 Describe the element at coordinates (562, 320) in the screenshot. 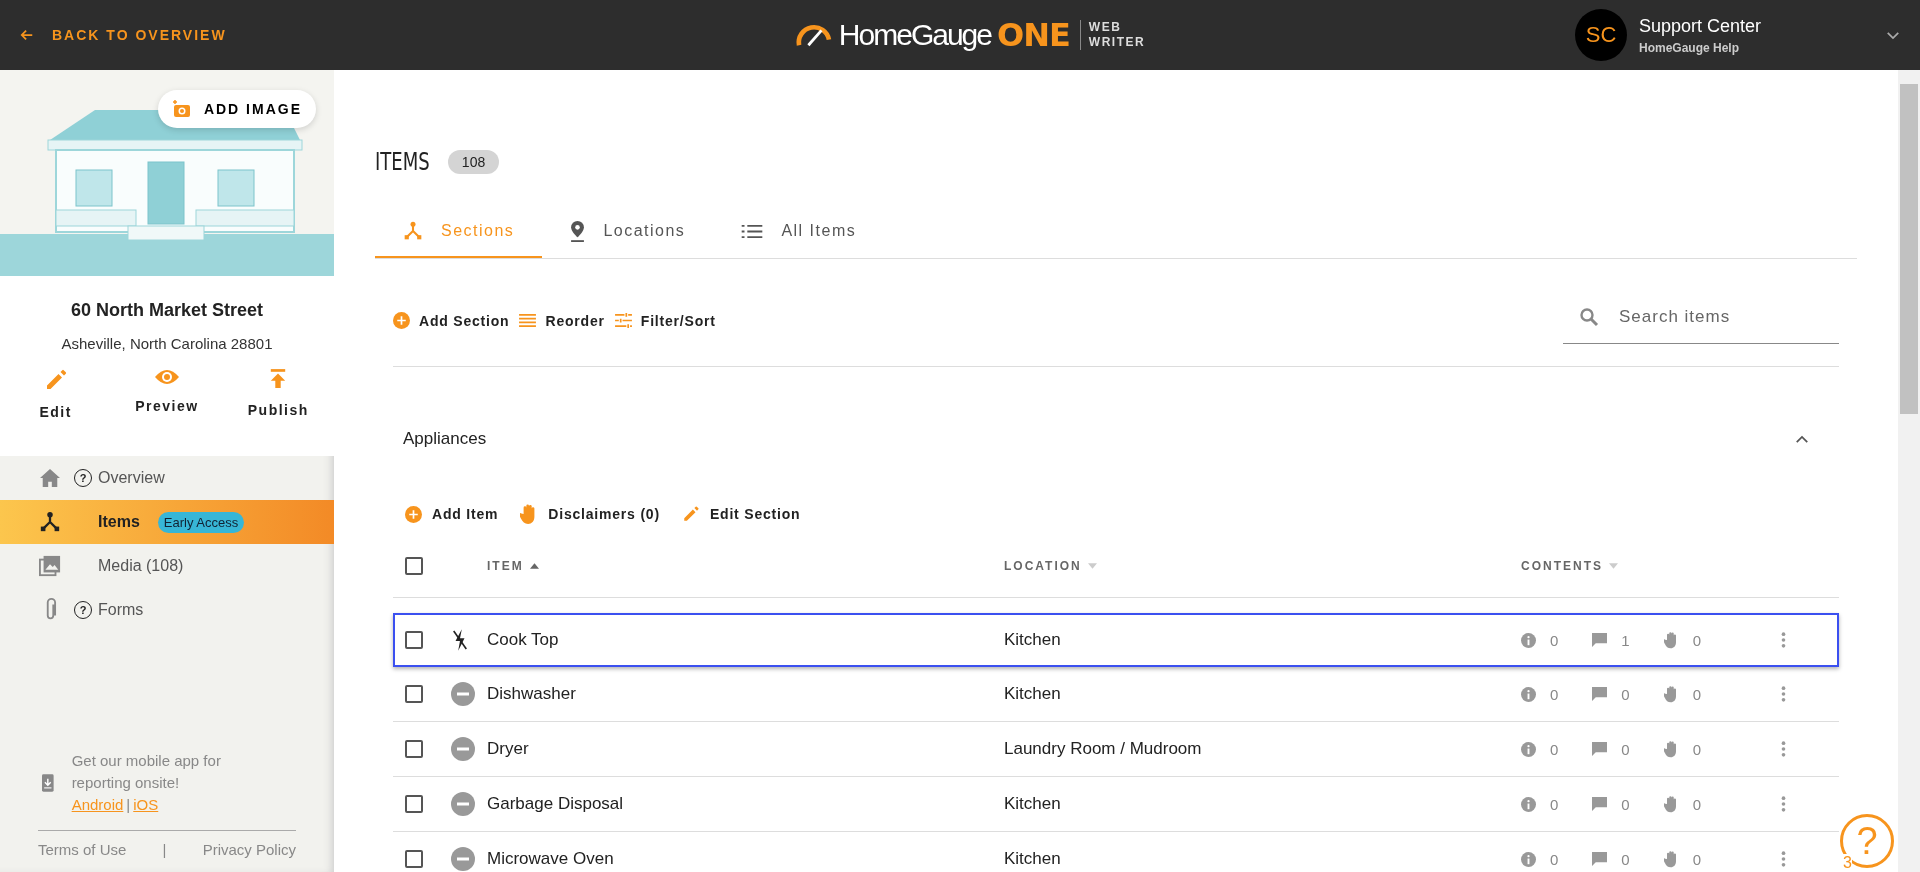

I see `toolbar-button: Reorder` at that location.